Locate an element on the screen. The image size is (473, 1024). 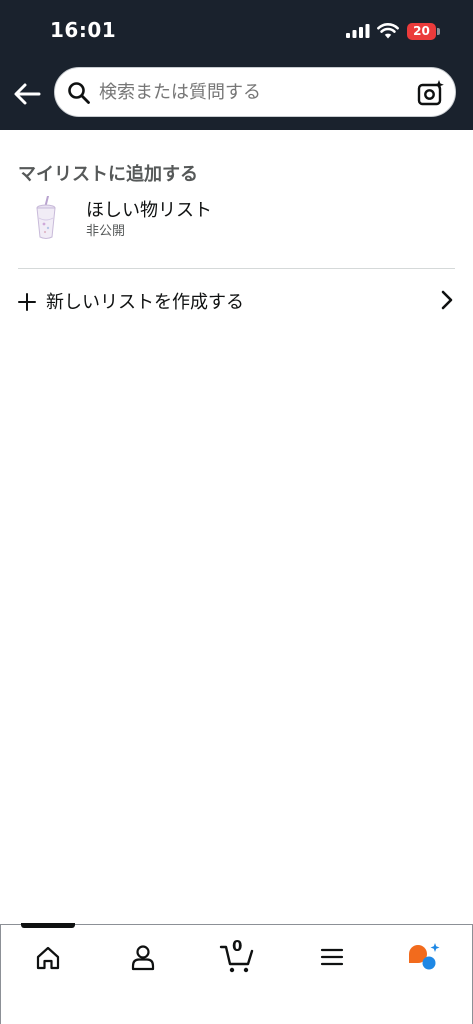
nav-account is located at coordinates (143, 957).